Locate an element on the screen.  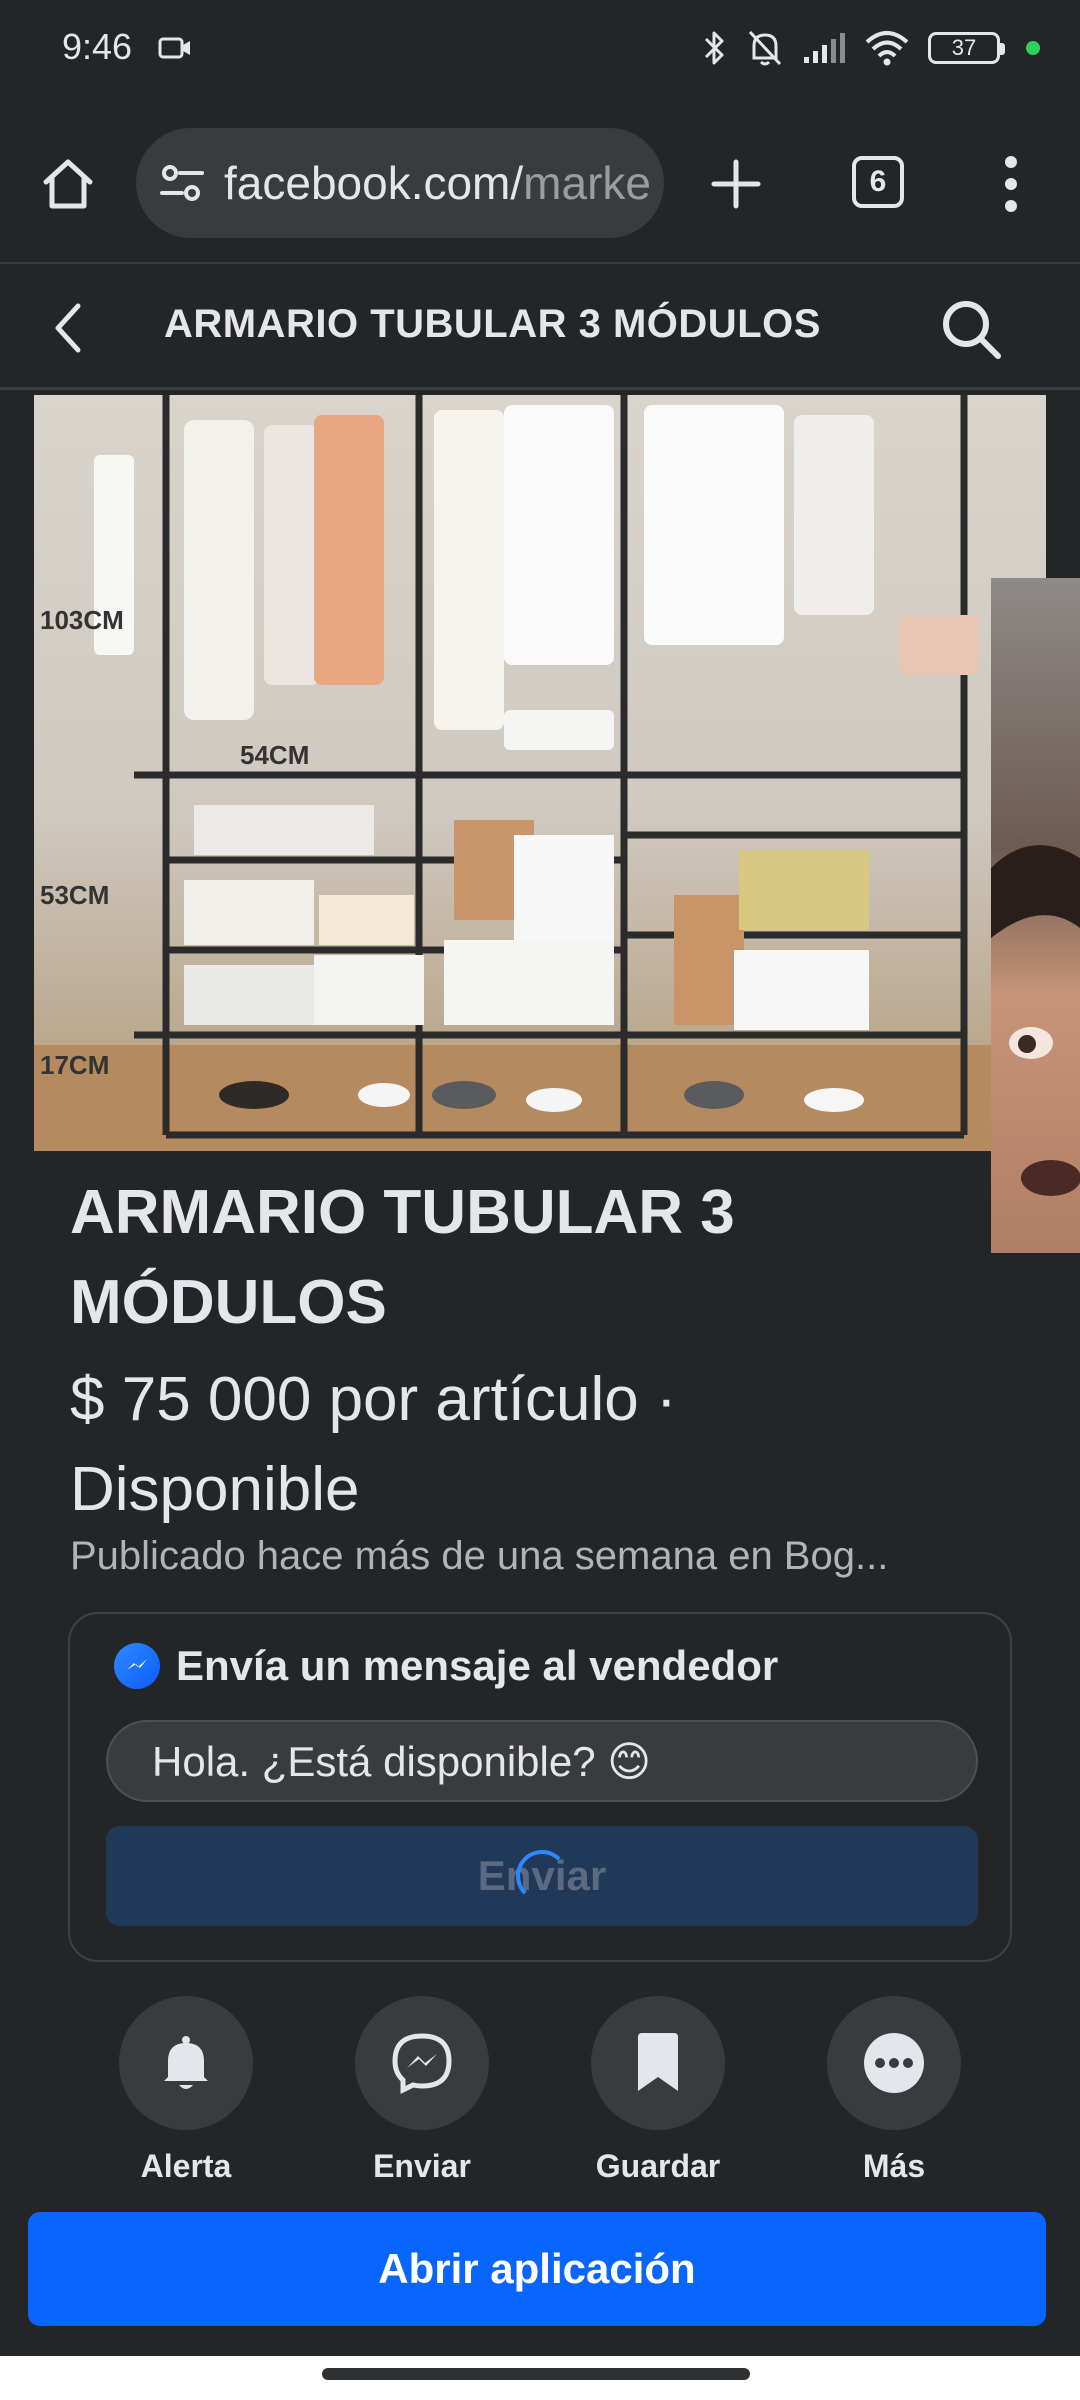
page-header: ARMARIO TUBULAR 3 MÓDULOS is located at coordinates (540, 326).